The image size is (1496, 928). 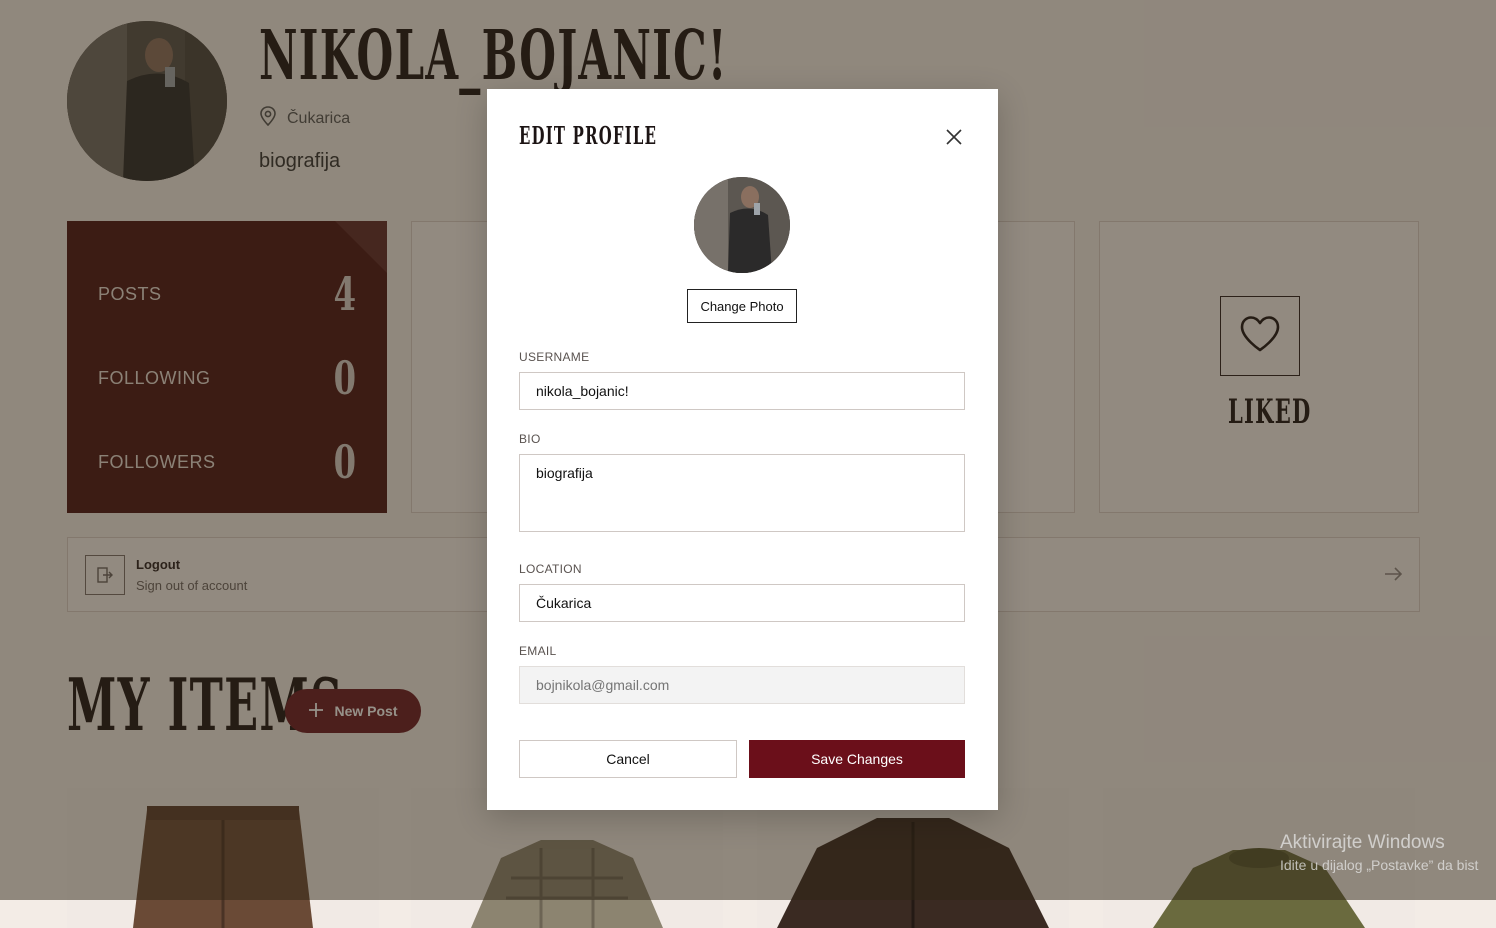 I want to click on email-label: EMAIL, so click(x=538, y=651).